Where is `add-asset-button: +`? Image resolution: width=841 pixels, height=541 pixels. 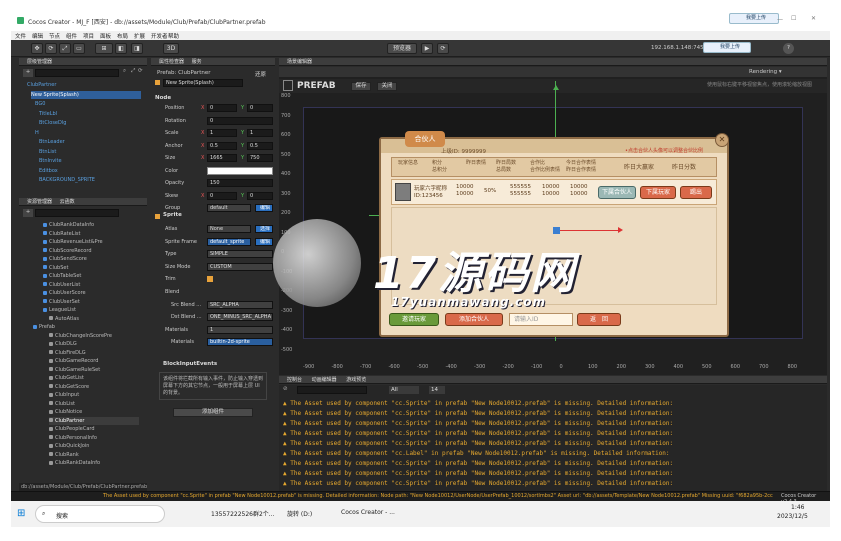
add-asset-button: + is located at coordinates (28, 213).